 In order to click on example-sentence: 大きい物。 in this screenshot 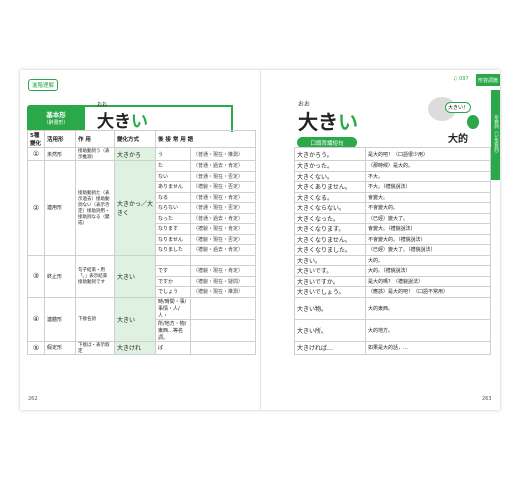, I will do `click(330, 308)`.